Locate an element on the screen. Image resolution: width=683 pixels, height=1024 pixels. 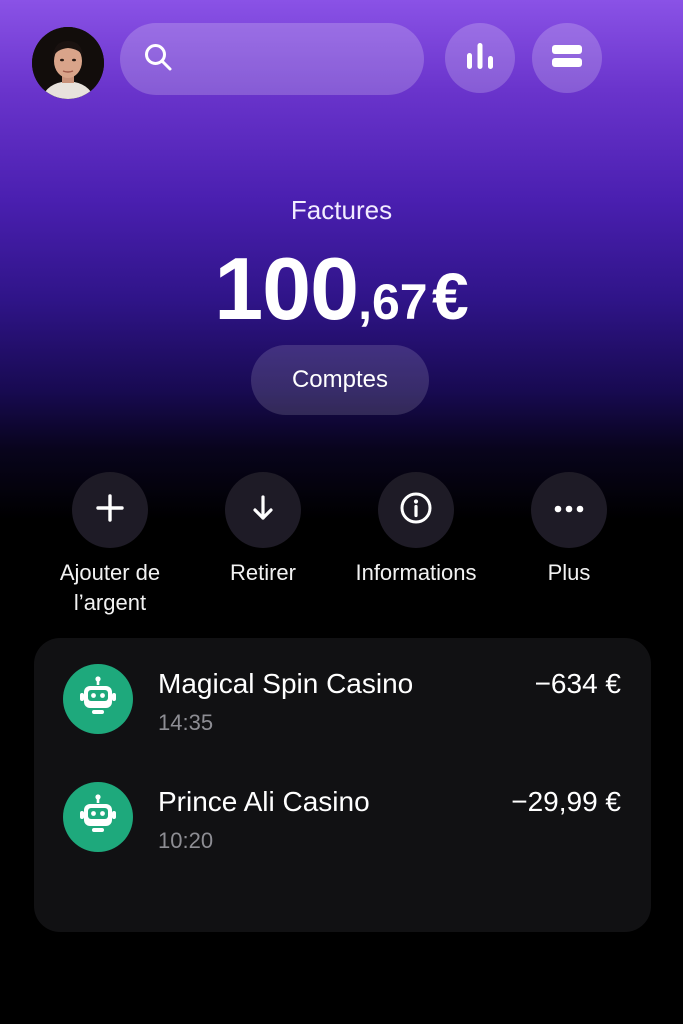
transaction-amount: −29,99 € is located at coordinates (566, 801).